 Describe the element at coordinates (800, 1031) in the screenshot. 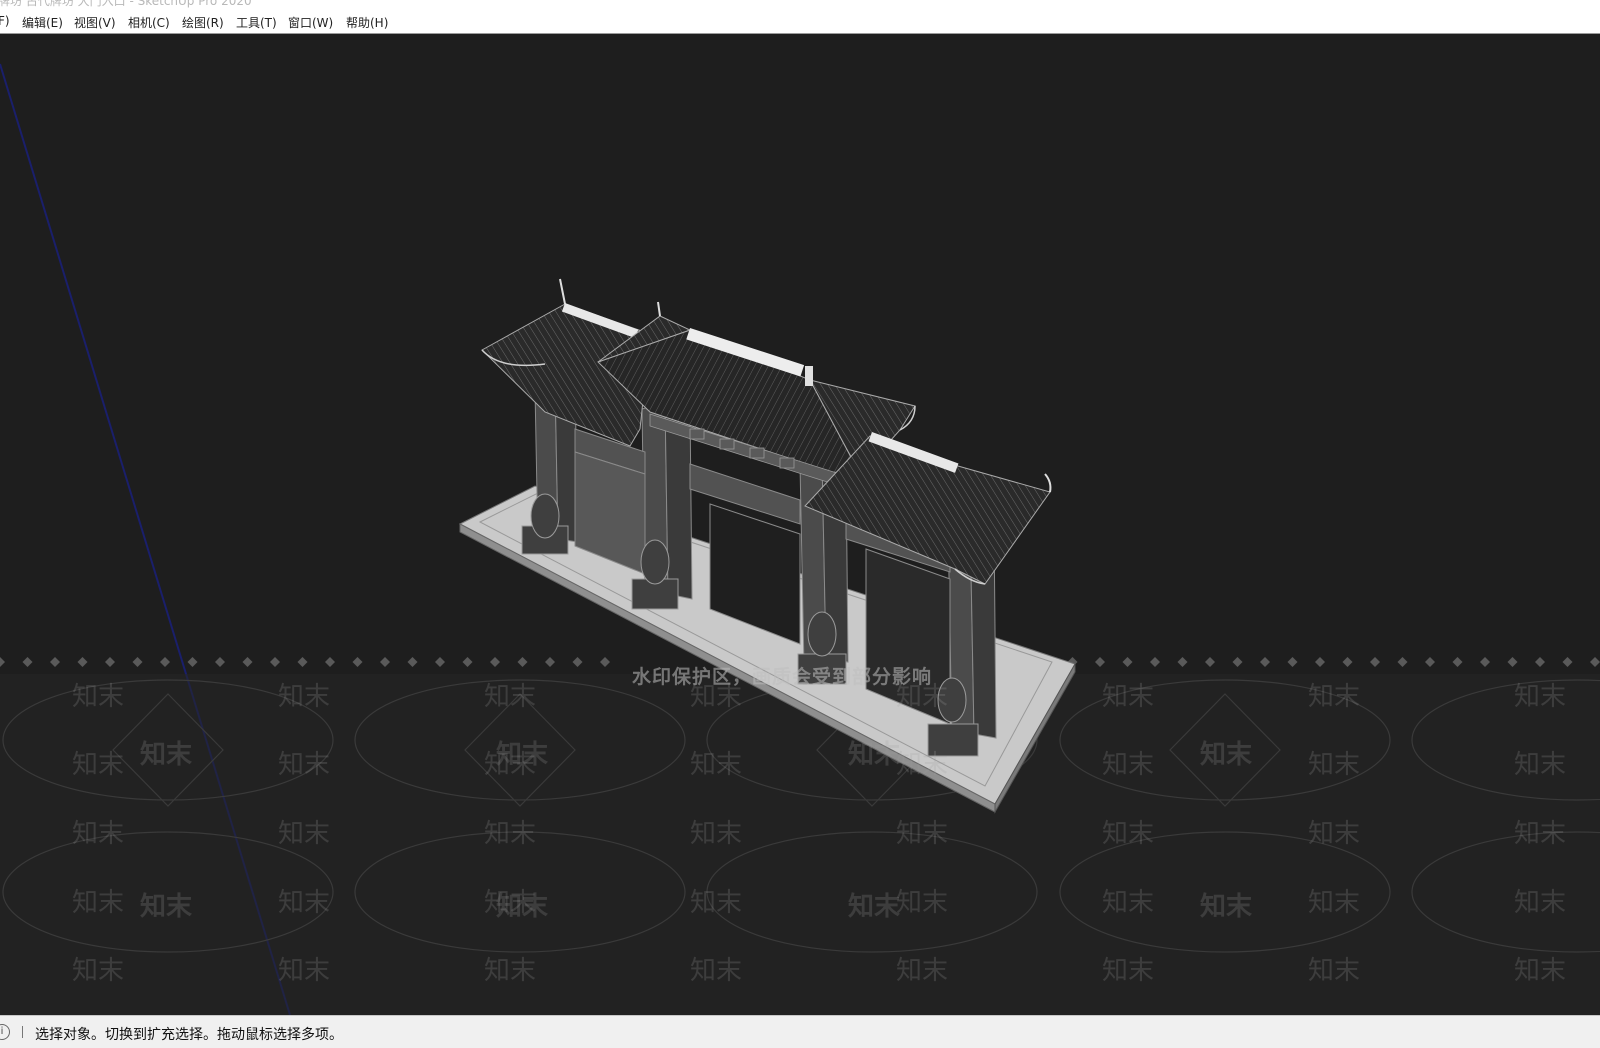

I see `status-bar: i 选择对象。切换到扩充选择。拖动鼠标选择多项。` at that location.